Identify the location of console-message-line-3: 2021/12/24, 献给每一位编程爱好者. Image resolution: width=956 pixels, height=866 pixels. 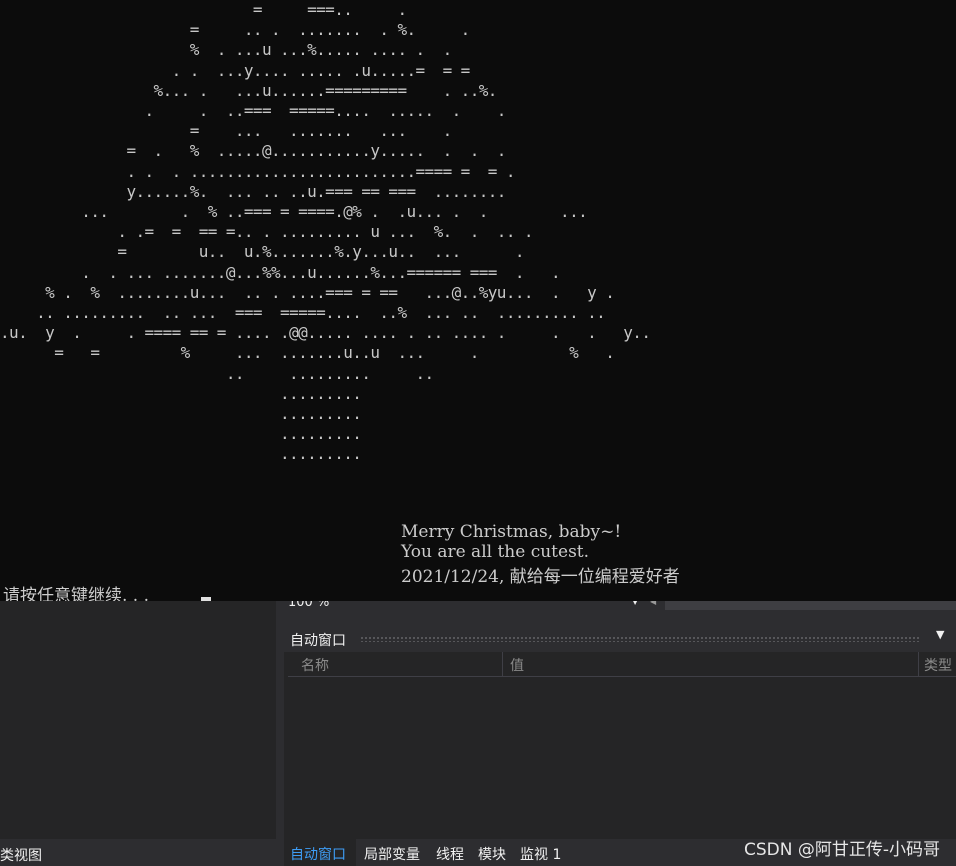
(540, 577).